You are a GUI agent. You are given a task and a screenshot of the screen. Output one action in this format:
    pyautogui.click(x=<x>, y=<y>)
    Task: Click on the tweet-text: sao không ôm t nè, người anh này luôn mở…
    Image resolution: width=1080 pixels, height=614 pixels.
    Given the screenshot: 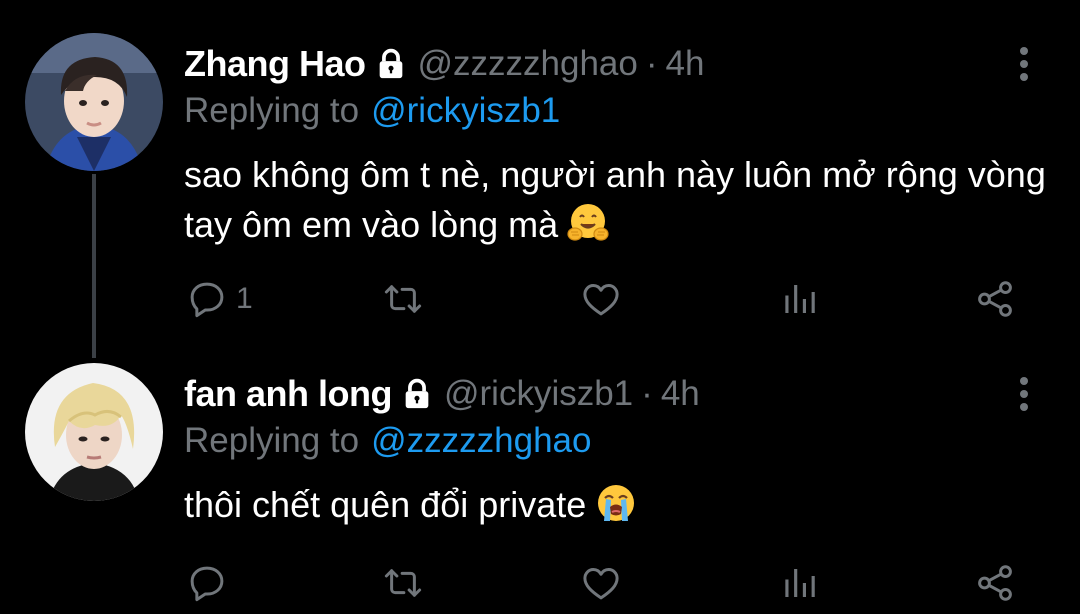 What is the action you would take?
    pyautogui.click(x=619, y=200)
    